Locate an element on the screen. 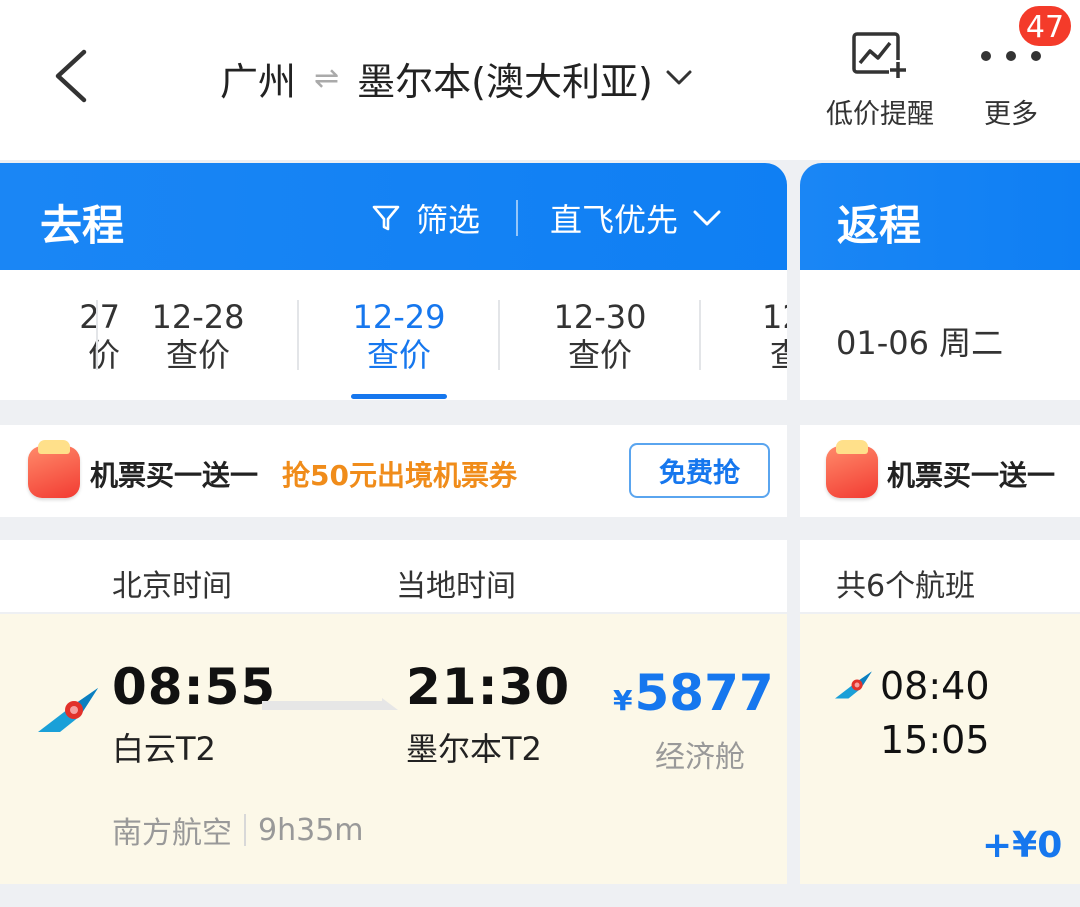 The image size is (1080, 907). route-selector: 广州 ⇌ 墨尔本(澳大利亚) is located at coordinates (456, 78).